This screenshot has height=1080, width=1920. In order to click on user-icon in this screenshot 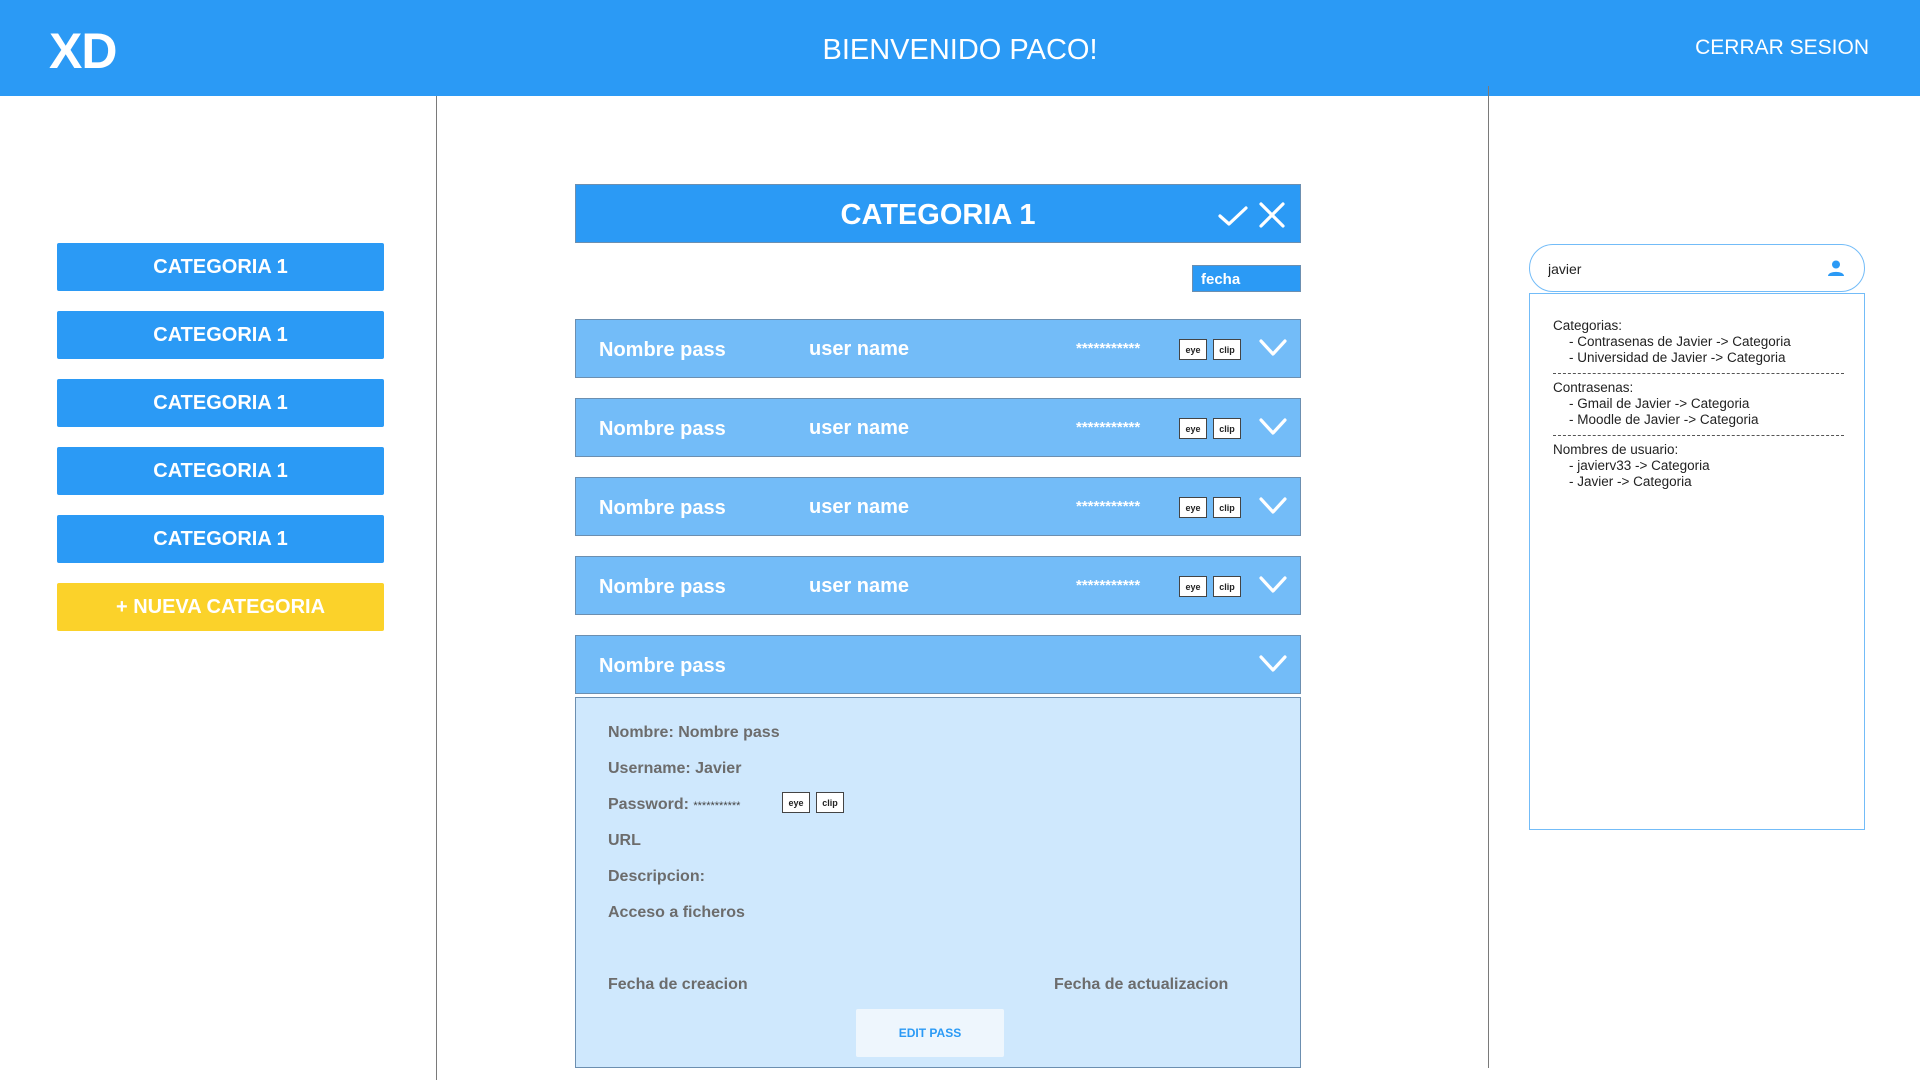, I will do `click(1836, 268)`.